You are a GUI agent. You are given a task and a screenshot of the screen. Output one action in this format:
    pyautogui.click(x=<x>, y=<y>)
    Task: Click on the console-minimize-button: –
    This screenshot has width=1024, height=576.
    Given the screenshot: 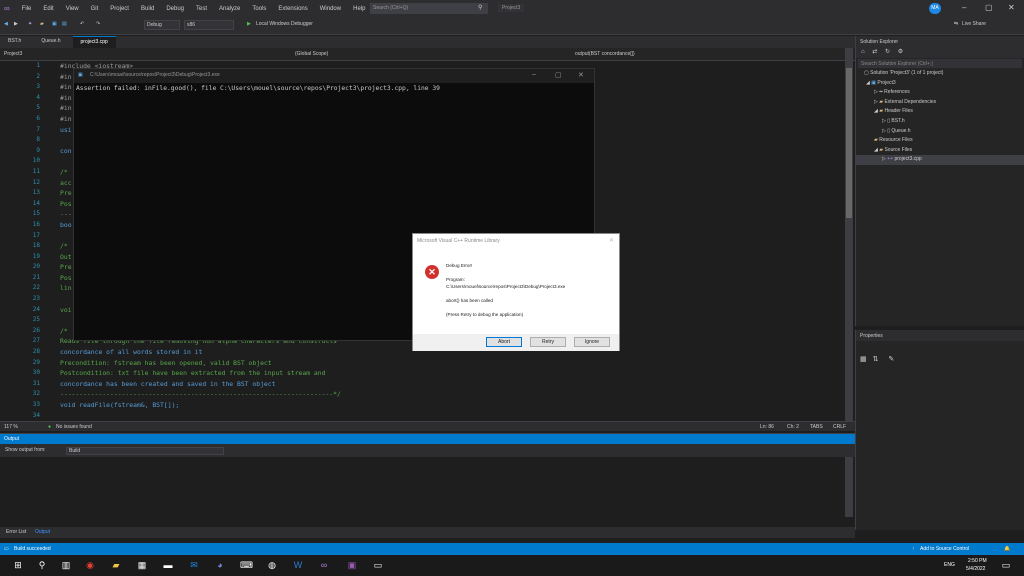 What is the action you would take?
    pyautogui.click(x=534, y=74)
    